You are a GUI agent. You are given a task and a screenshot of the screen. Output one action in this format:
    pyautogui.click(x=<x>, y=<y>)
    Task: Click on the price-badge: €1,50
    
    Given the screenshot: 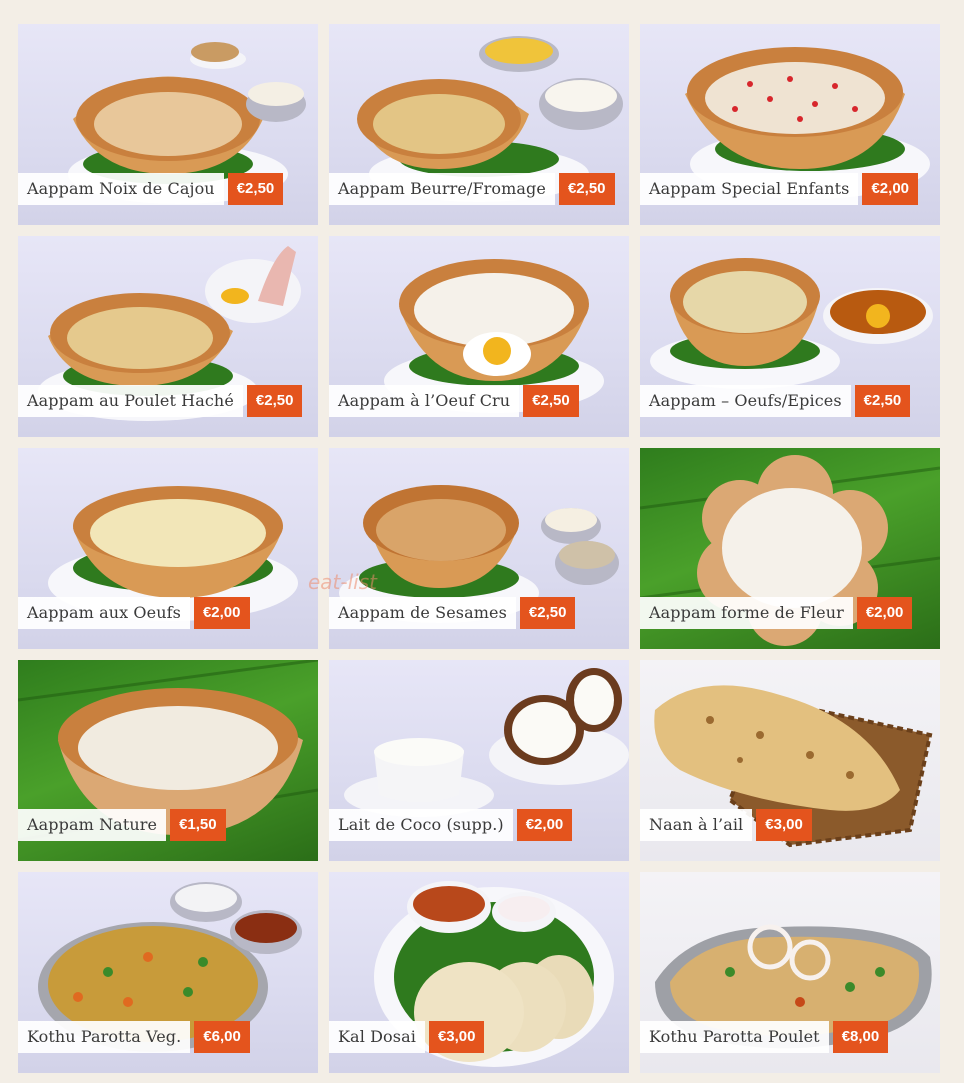 What is the action you would take?
    pyautogui.click(x=198, y=825)
    